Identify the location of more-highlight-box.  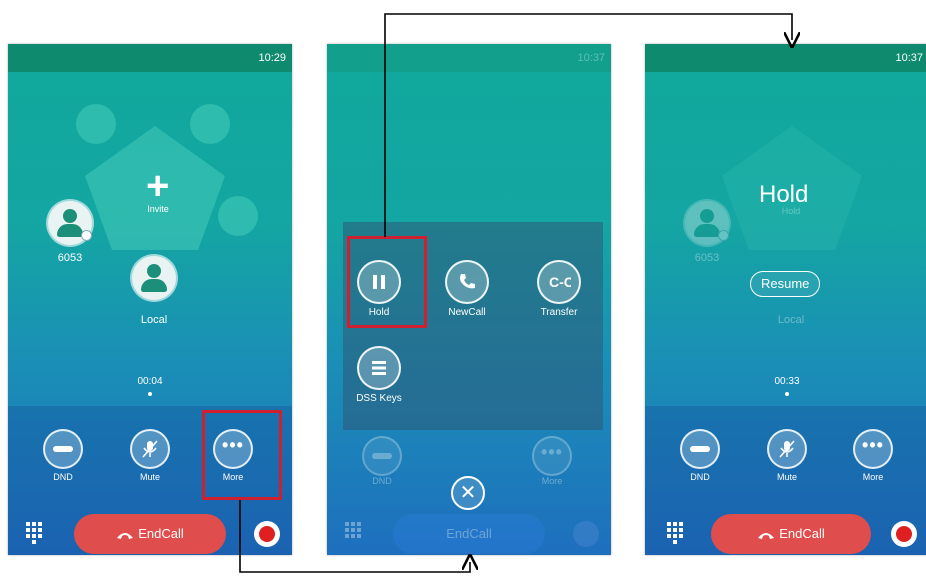
(242, 455).